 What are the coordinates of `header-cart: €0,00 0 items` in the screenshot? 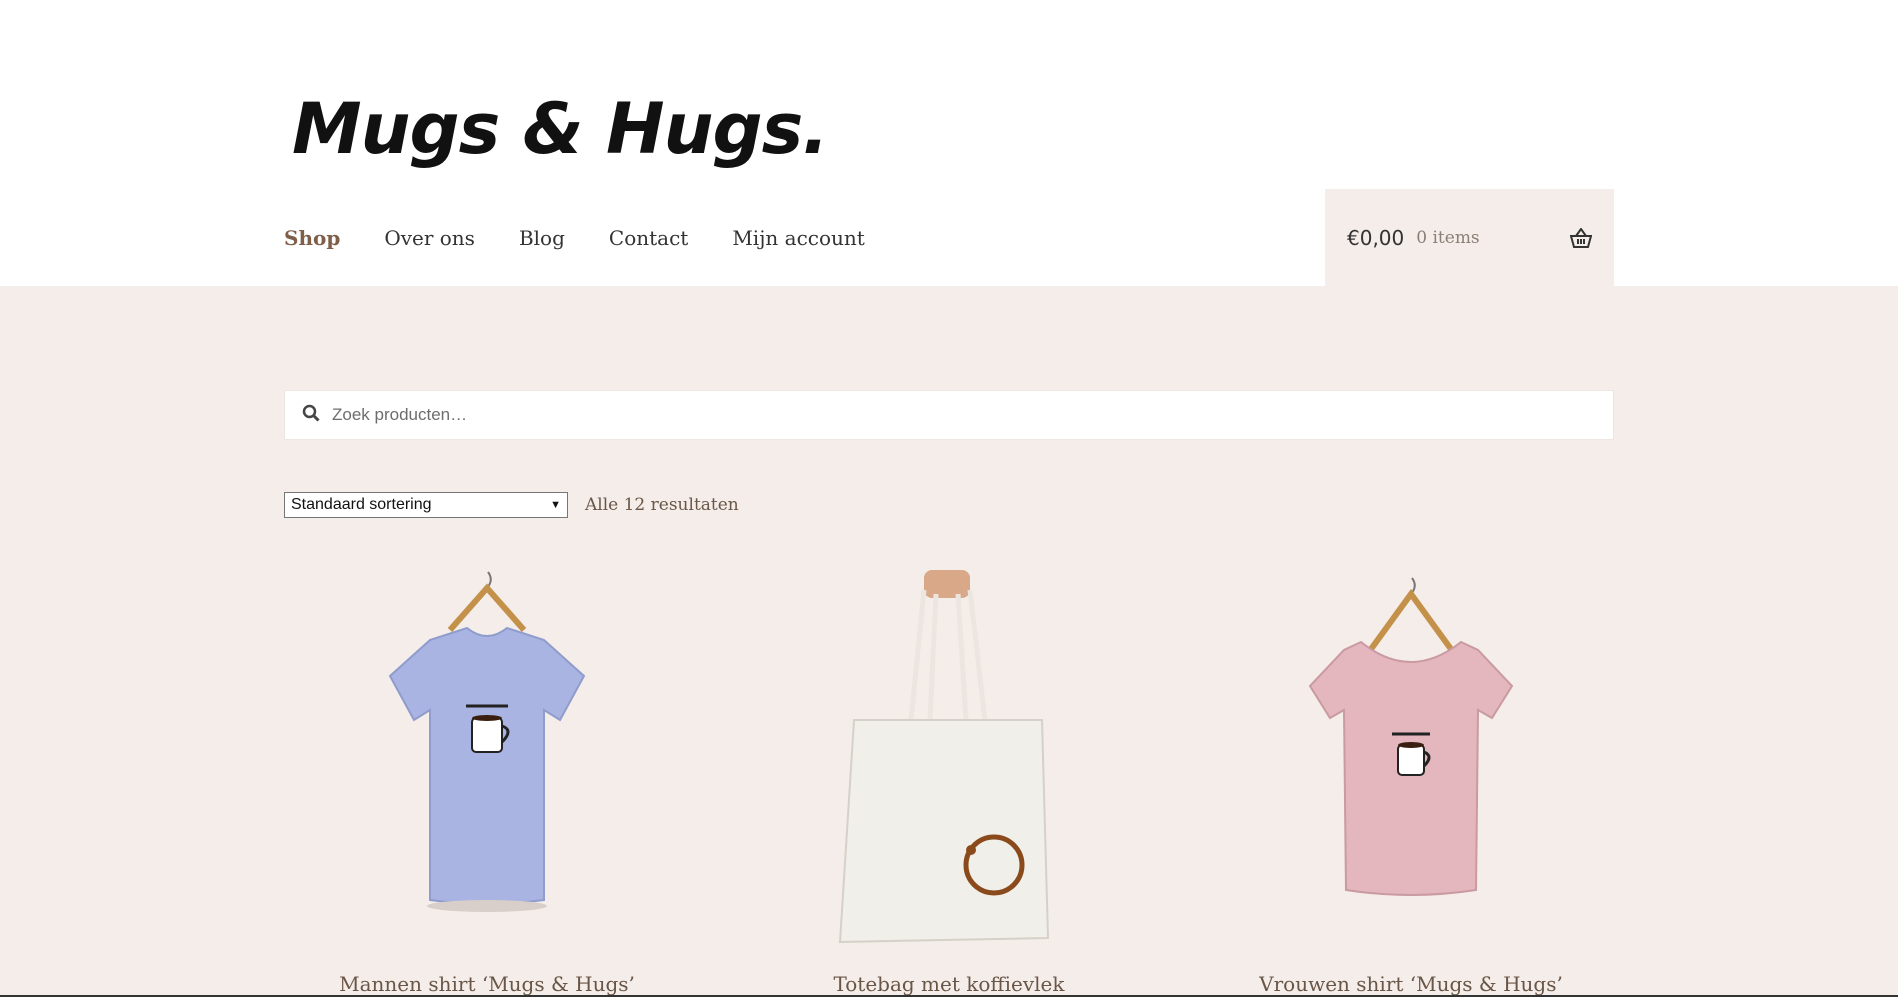 It's located at (1469, 237).